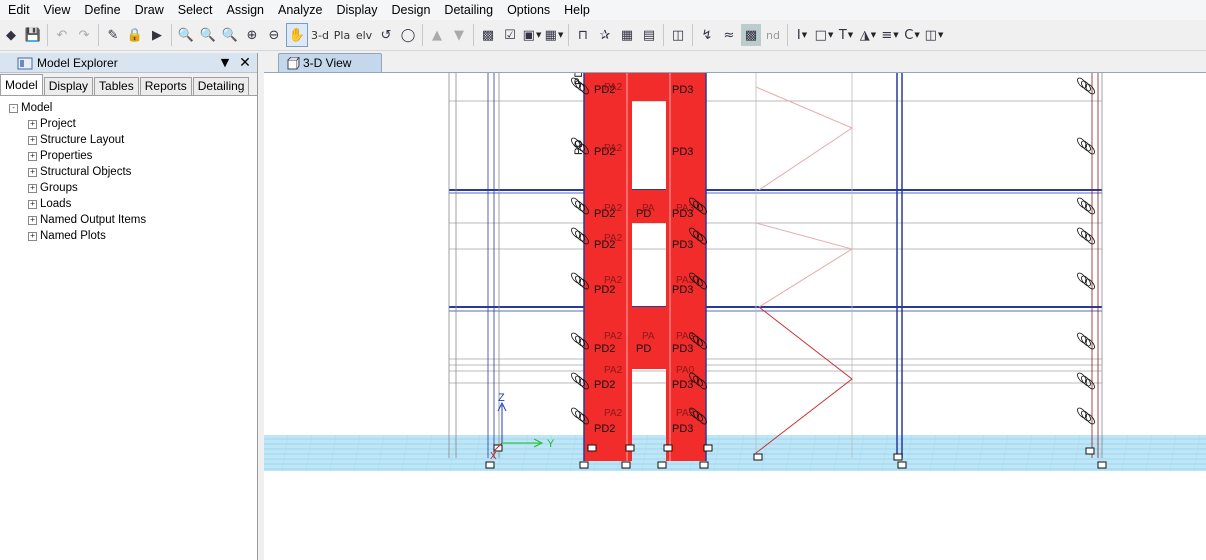 The width and height of the screenshot is (1206, 560). What do you see at coordinates (86, 172) in the screenshot?
I see `tree-node-label: Structural Objects` at bounding box center [86, 172].